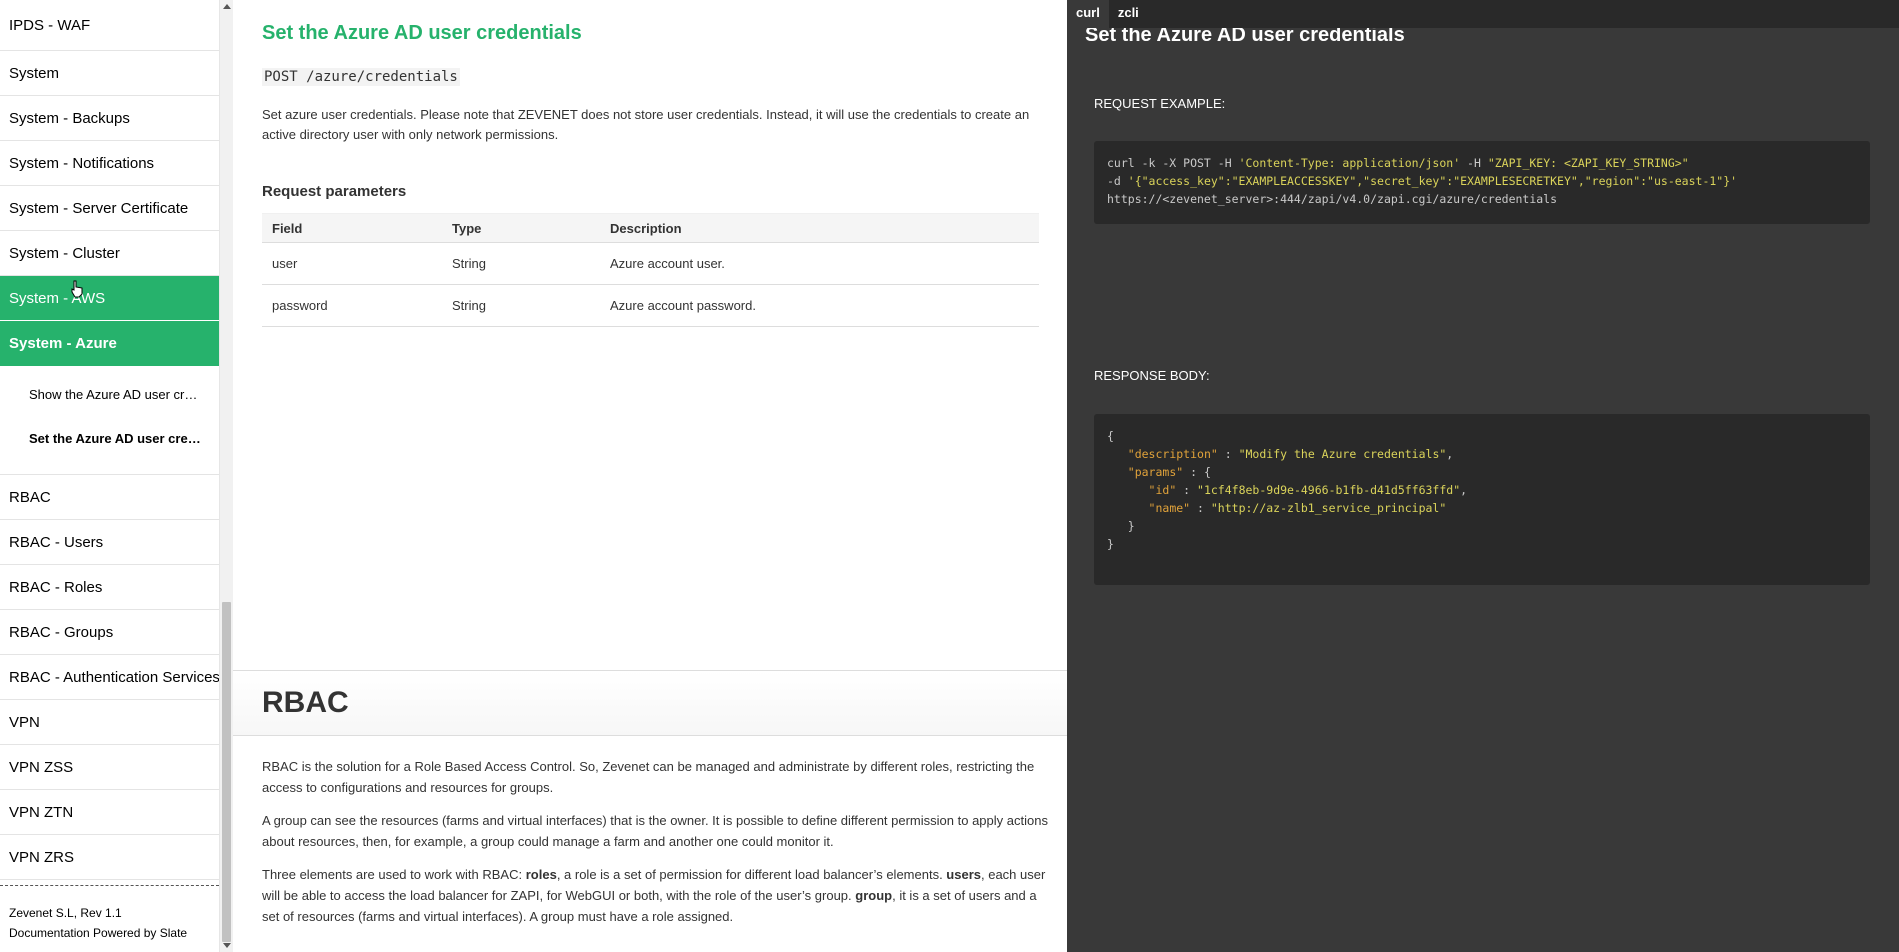 The image size is (1899, 952). What do you see at coordinates (819, 305) in the screenshot?
I see `table-cell: Azure account password.` at bounding box center [819, 305].